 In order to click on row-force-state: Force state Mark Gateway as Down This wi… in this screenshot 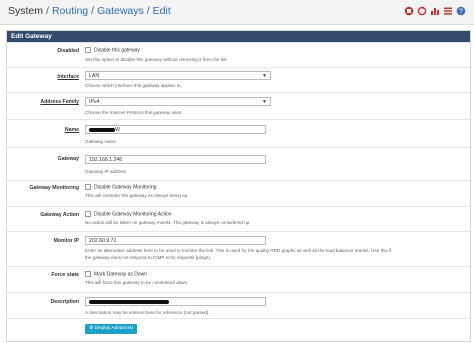, I will do `click(238, 279)`.